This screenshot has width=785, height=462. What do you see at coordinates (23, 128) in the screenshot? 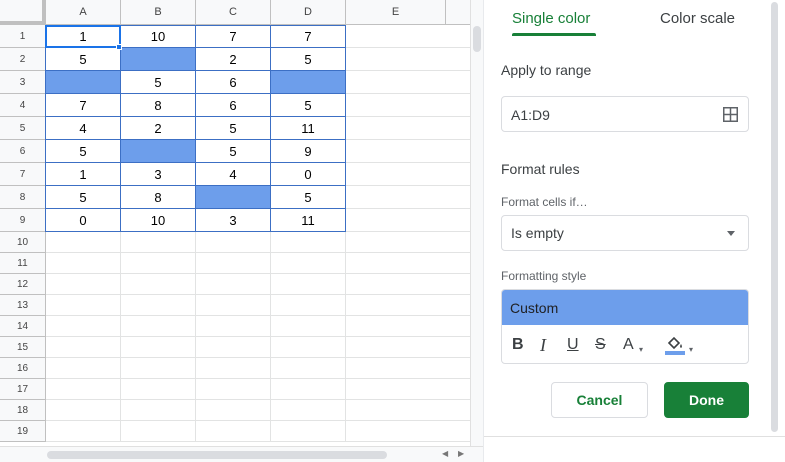
I see `row-header-5: 5` at bounding box center [23, 128].